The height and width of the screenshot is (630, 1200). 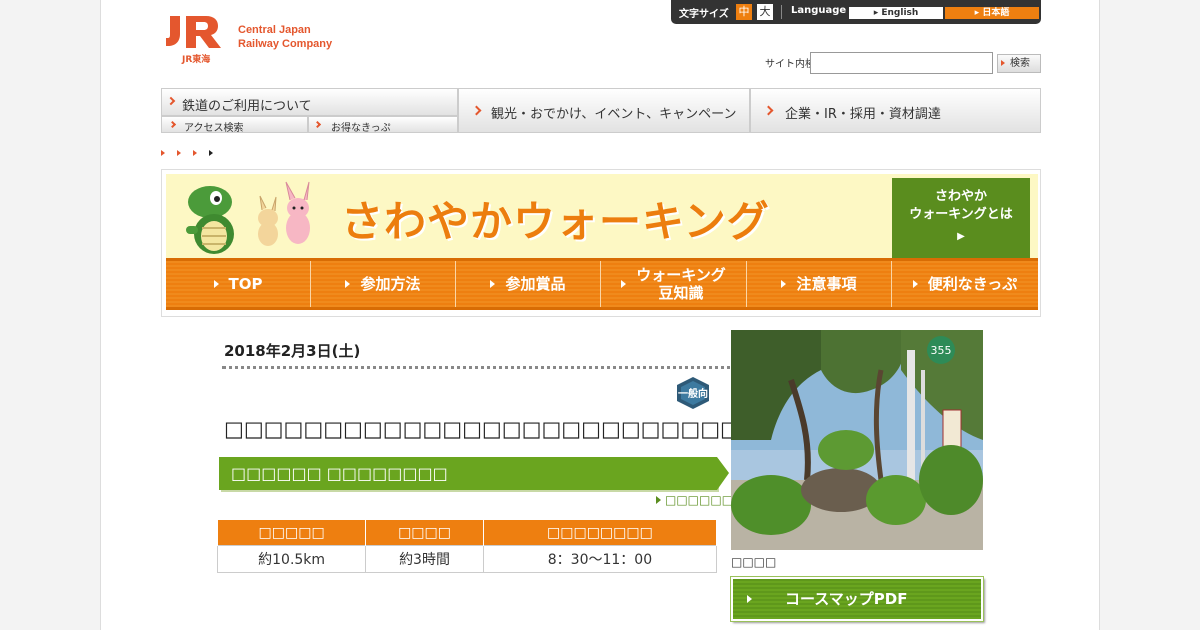 I want to click on utility-bar: 文字サイズ 中 大 Language ▸ English ▸ 日本語, so click(x=856, y=12).